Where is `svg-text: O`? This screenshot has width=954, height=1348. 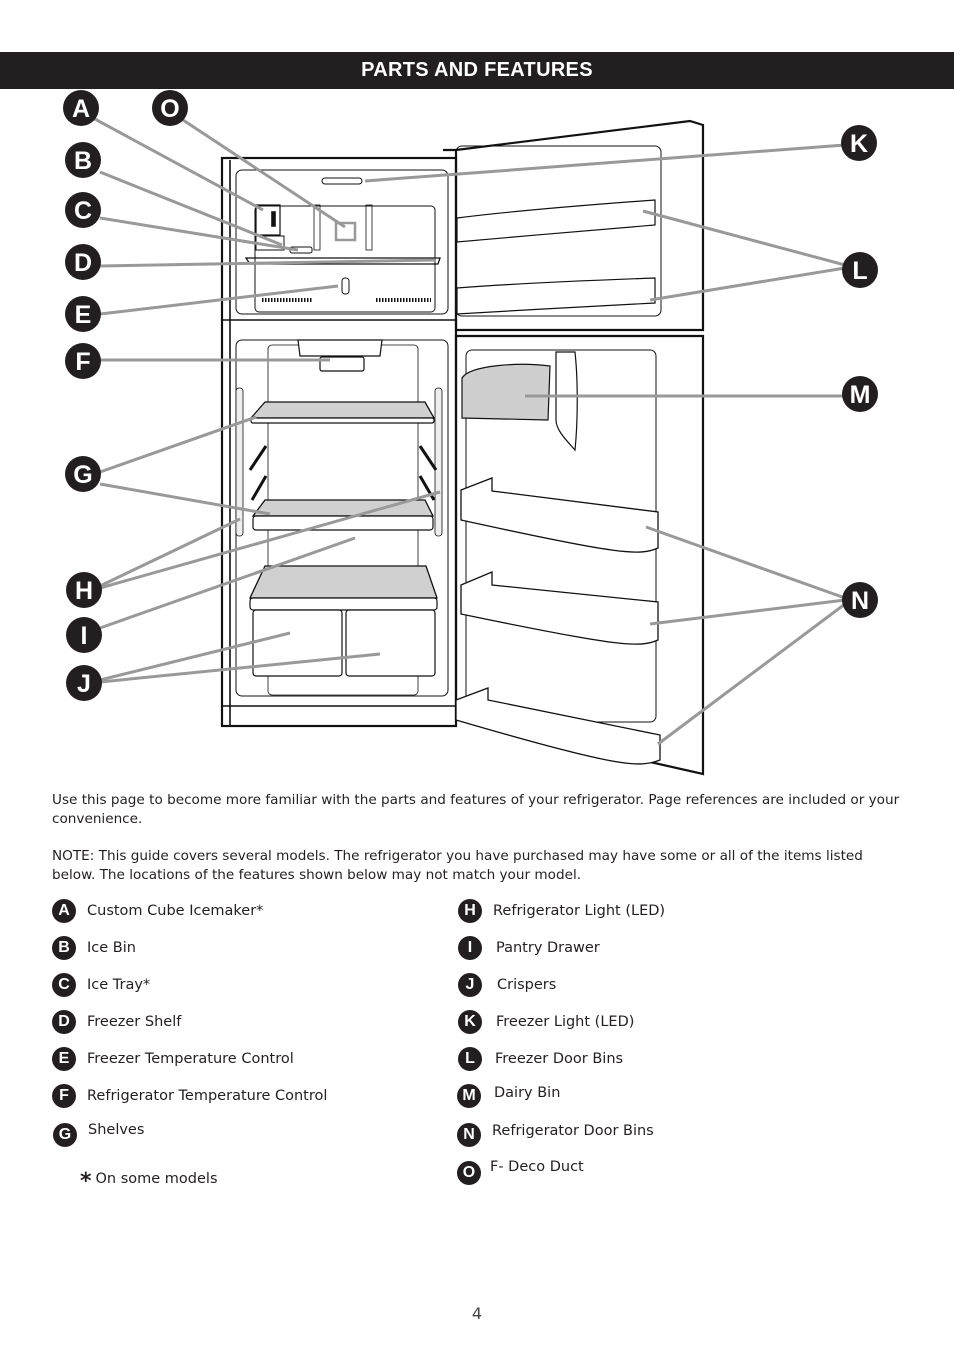 svg-text: O is located at coordinates (169, 109).